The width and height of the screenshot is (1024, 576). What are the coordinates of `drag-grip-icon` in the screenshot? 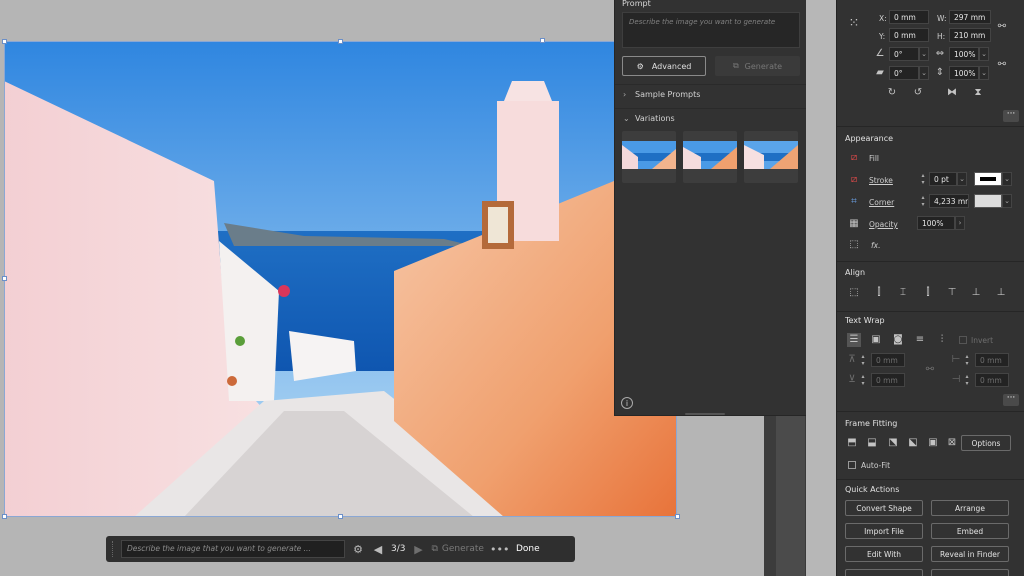 It's located at (113, 549).